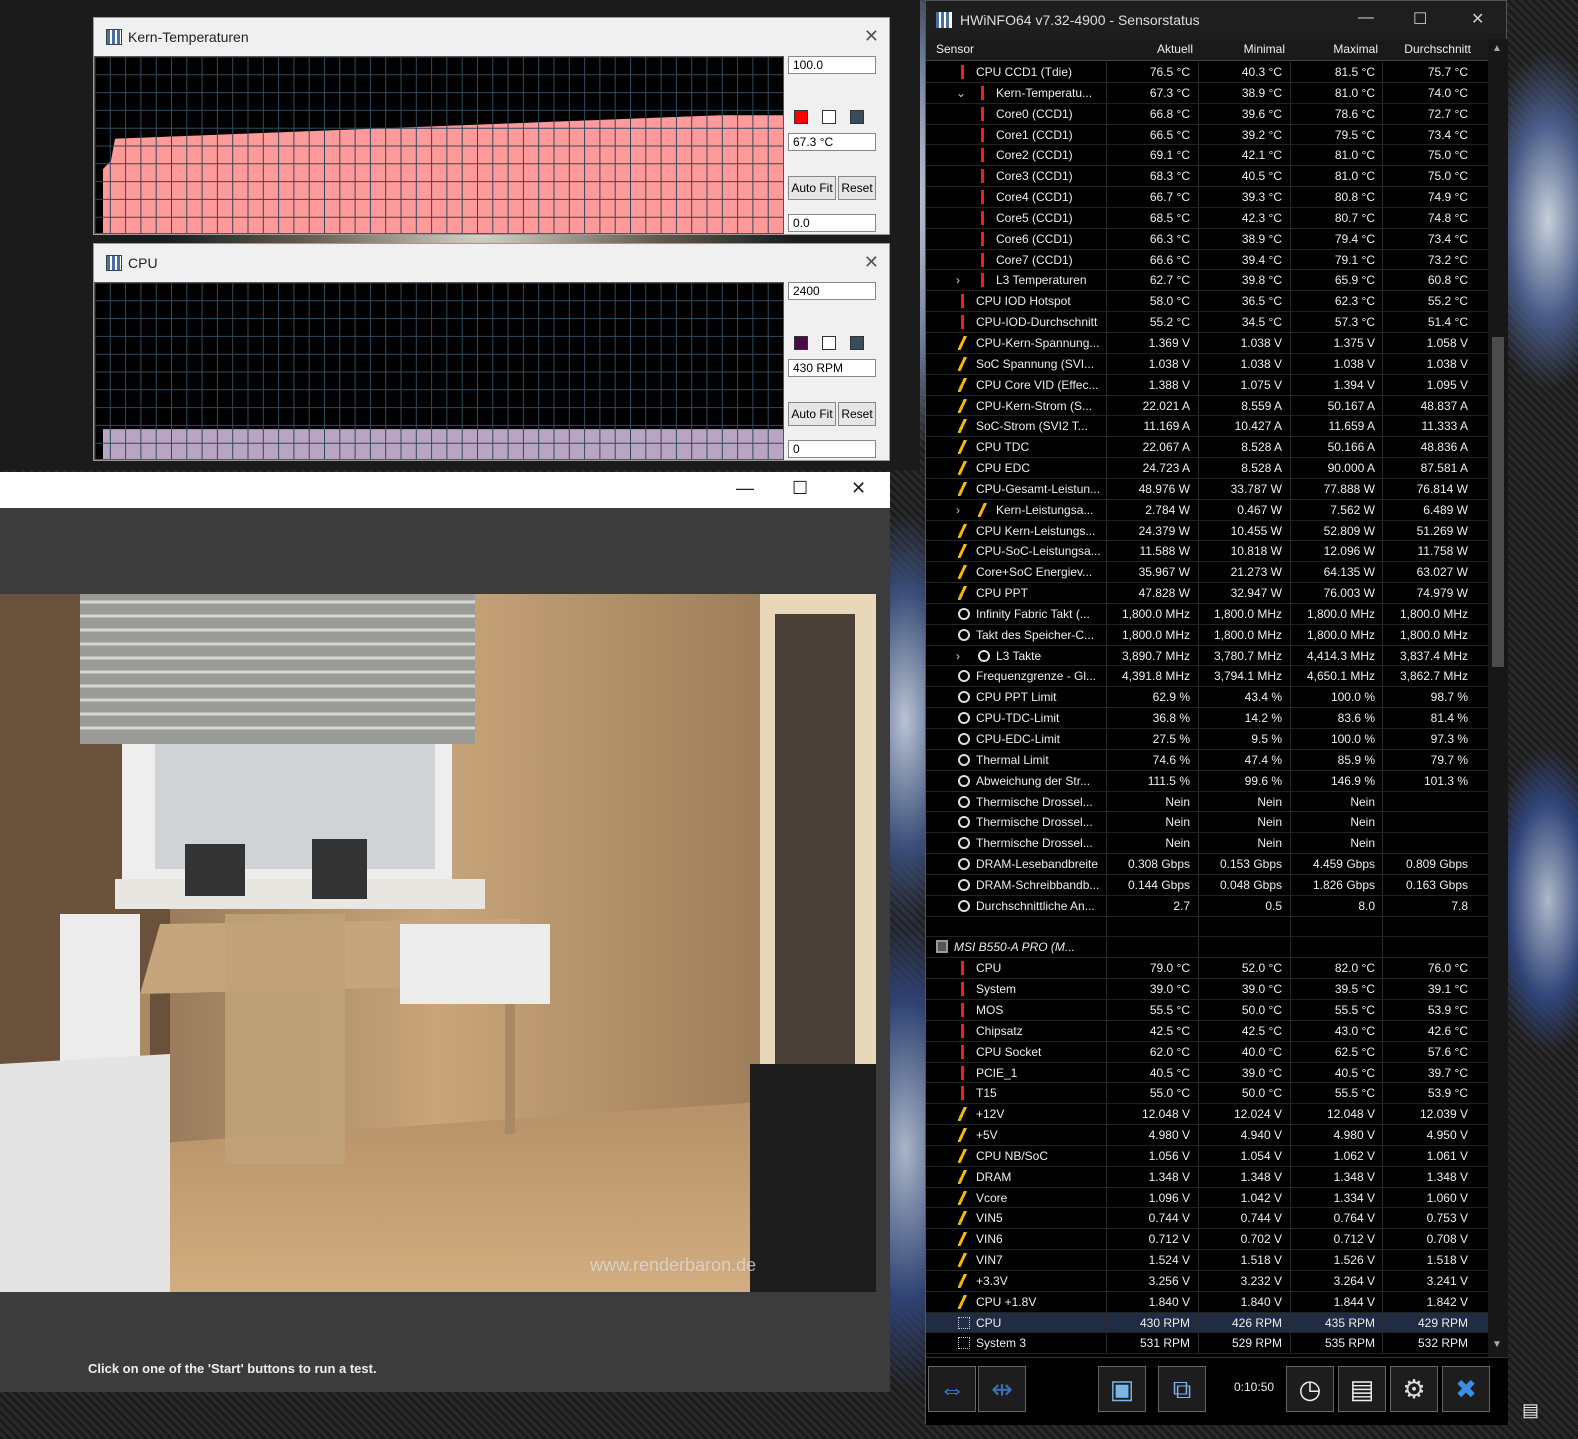  I want to click on sensor-row: Core0 (CCD1) 66.8 °C 39.6 °C 78.6 °C 72.7 °C, so click(1207, 114).